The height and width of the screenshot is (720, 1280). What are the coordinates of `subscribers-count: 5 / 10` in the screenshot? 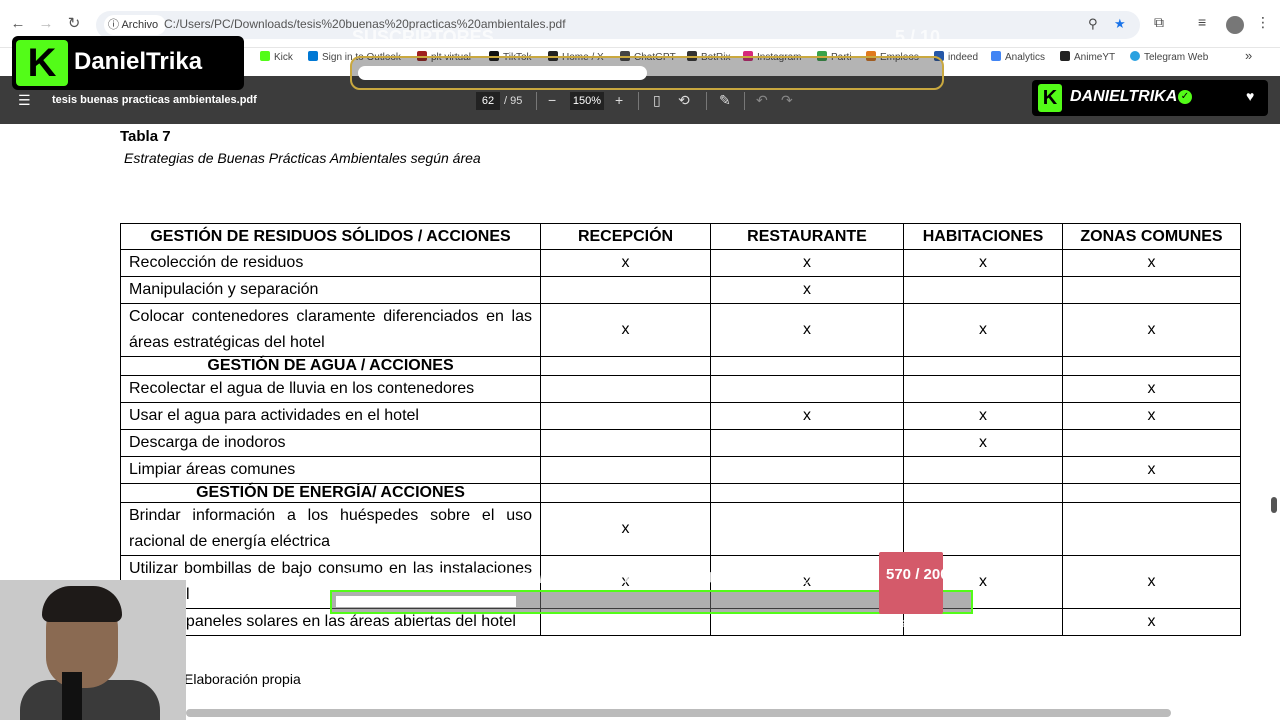 It's located at (918, 37).